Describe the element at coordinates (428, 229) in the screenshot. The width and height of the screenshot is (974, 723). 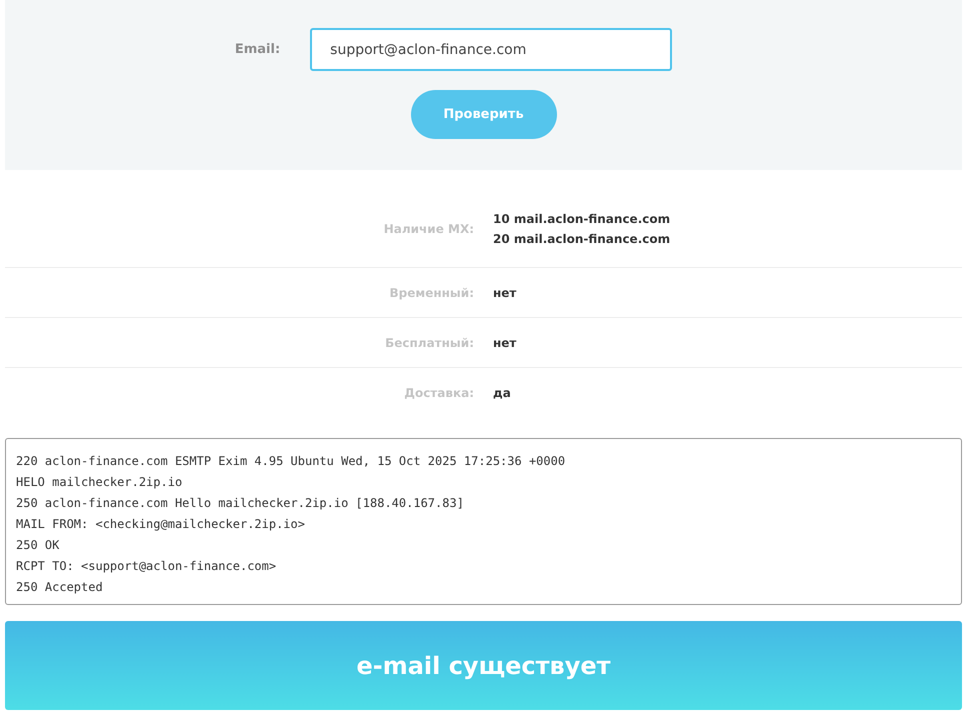
I see `result-label: Наличие MX:` at that location.